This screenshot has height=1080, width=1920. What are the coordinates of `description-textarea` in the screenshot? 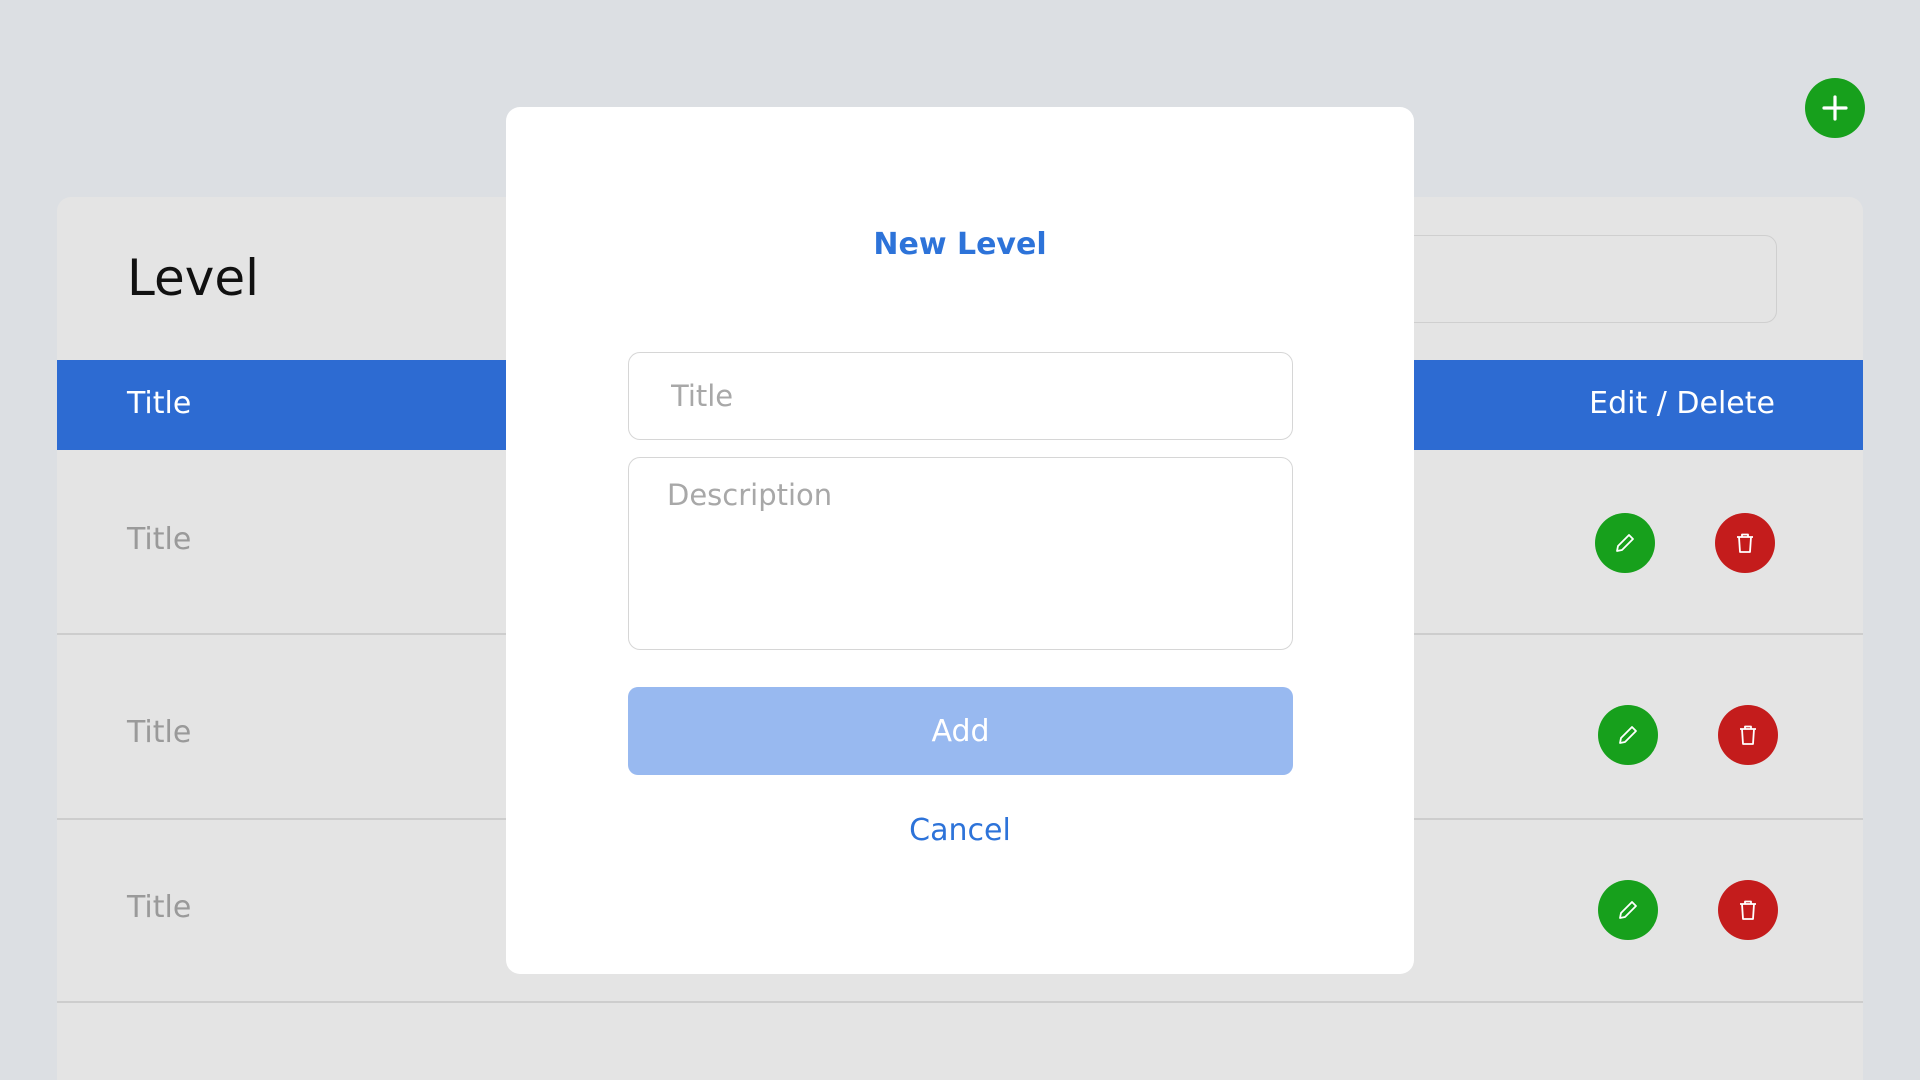 It's located at (960, 553).